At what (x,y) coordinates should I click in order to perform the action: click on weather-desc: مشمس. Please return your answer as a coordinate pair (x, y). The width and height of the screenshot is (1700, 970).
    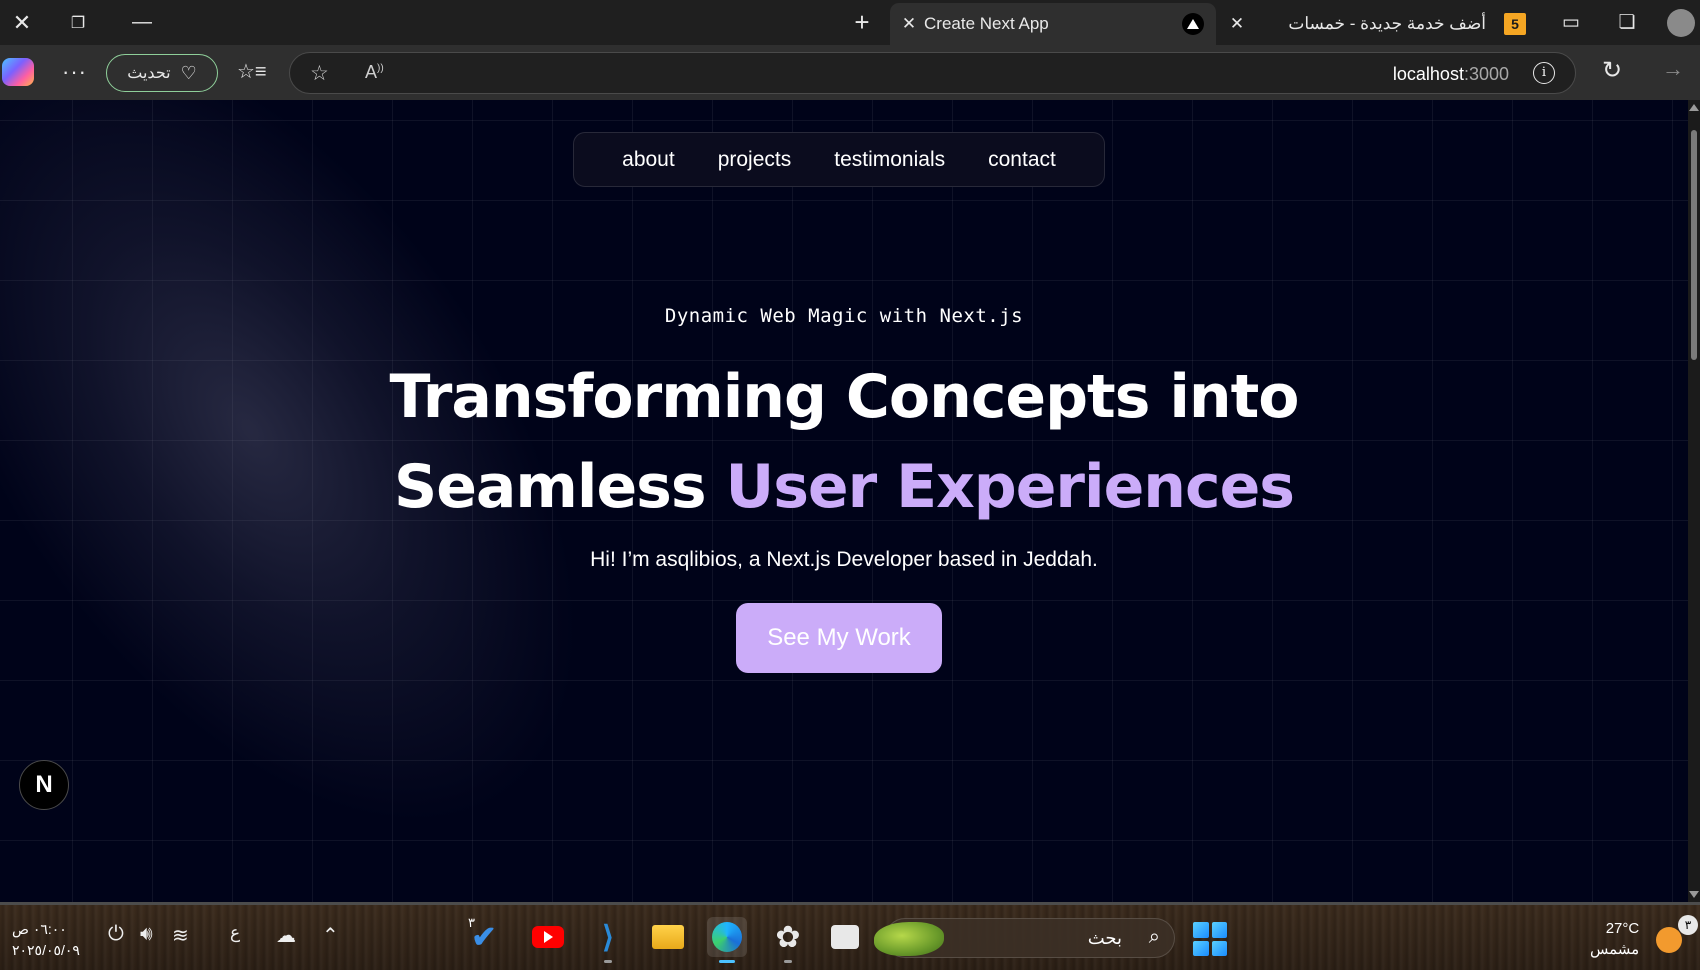
    Looking at the image, I should click on (1615, 949).